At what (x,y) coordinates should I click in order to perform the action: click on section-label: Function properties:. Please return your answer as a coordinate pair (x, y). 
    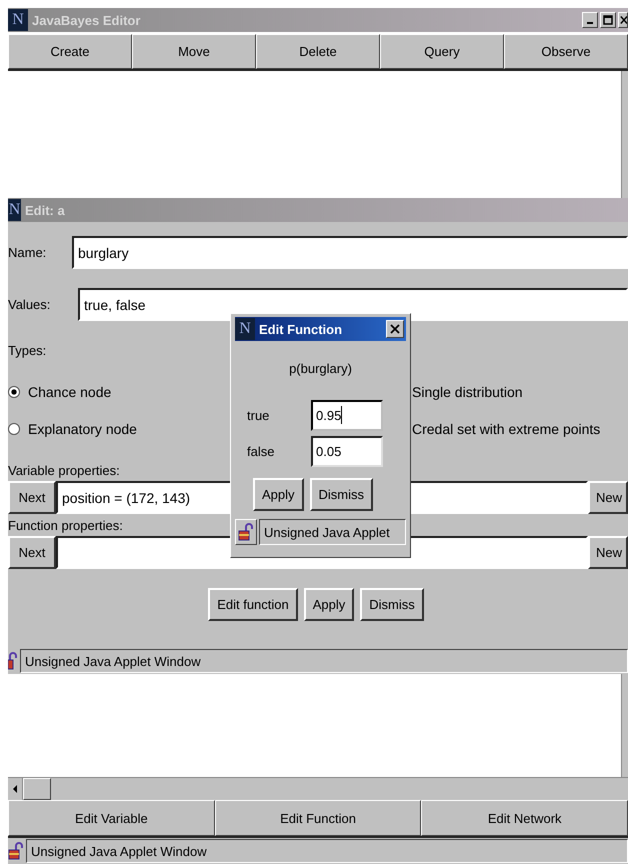
    Looking at the image, I should click on (65, 525).